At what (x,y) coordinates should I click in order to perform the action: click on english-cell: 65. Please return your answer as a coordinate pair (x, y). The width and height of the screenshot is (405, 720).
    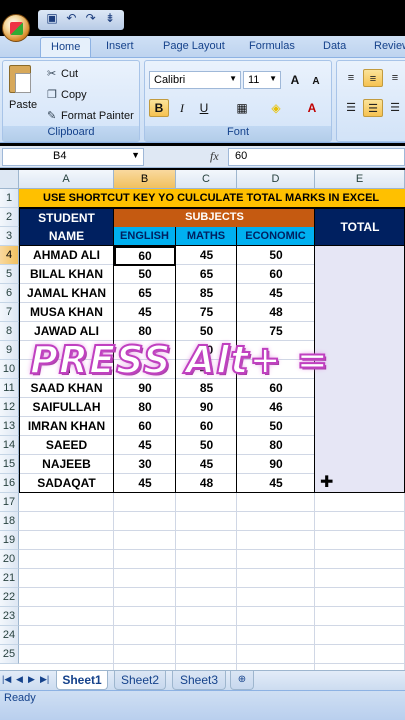
    Looking at the image, I should click on (145, 293).